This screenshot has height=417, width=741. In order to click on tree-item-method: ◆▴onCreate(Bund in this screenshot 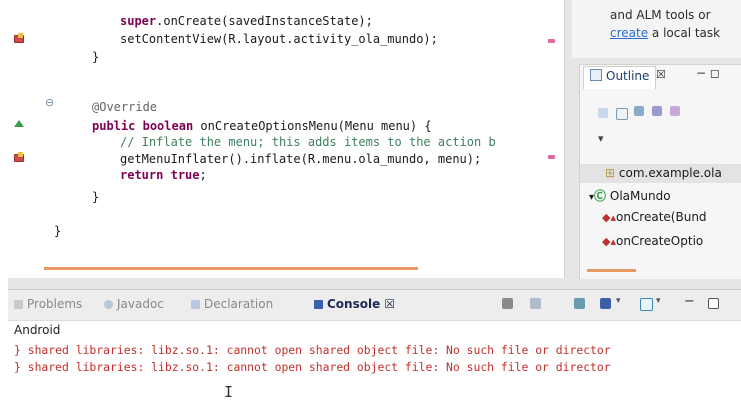, I will do `click(654, 217)`.